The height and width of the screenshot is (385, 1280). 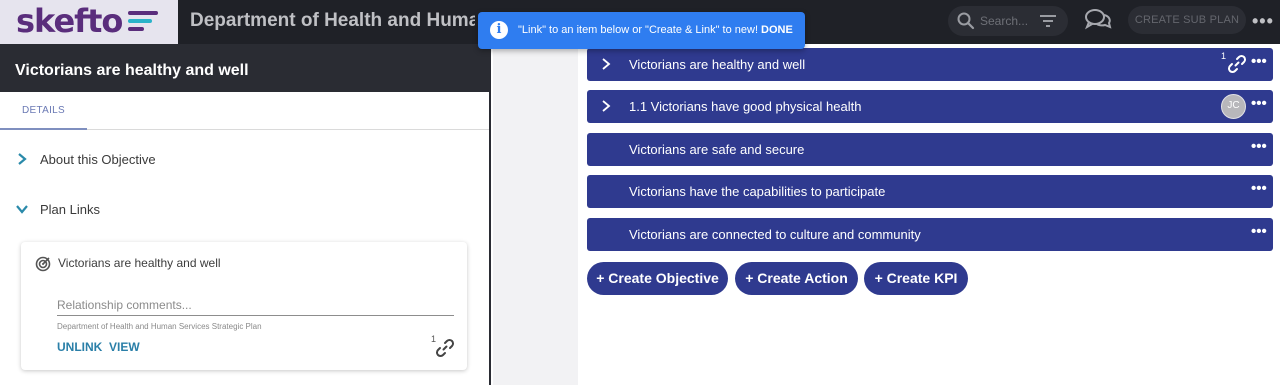 I want to click on logo-lines-icon, so click(x=143, y=22).